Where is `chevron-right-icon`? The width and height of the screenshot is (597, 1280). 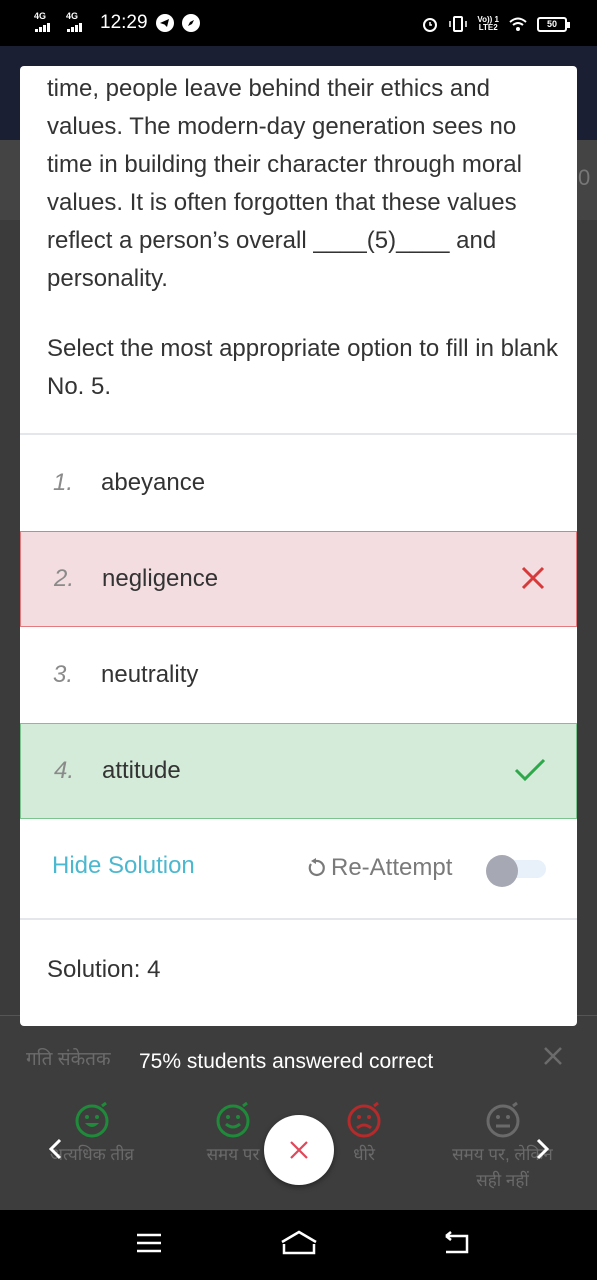 chevron-right-icon is located at coordinates (542, 1149).